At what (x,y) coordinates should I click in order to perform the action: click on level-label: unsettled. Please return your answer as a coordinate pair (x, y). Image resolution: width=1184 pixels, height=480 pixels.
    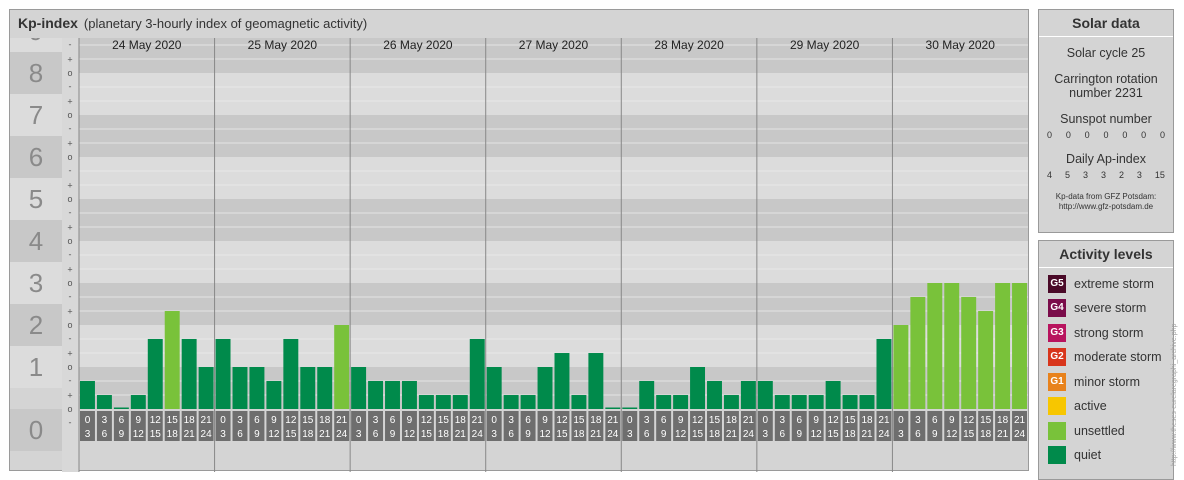
    Looking at the image, I should click on (1099, 431).